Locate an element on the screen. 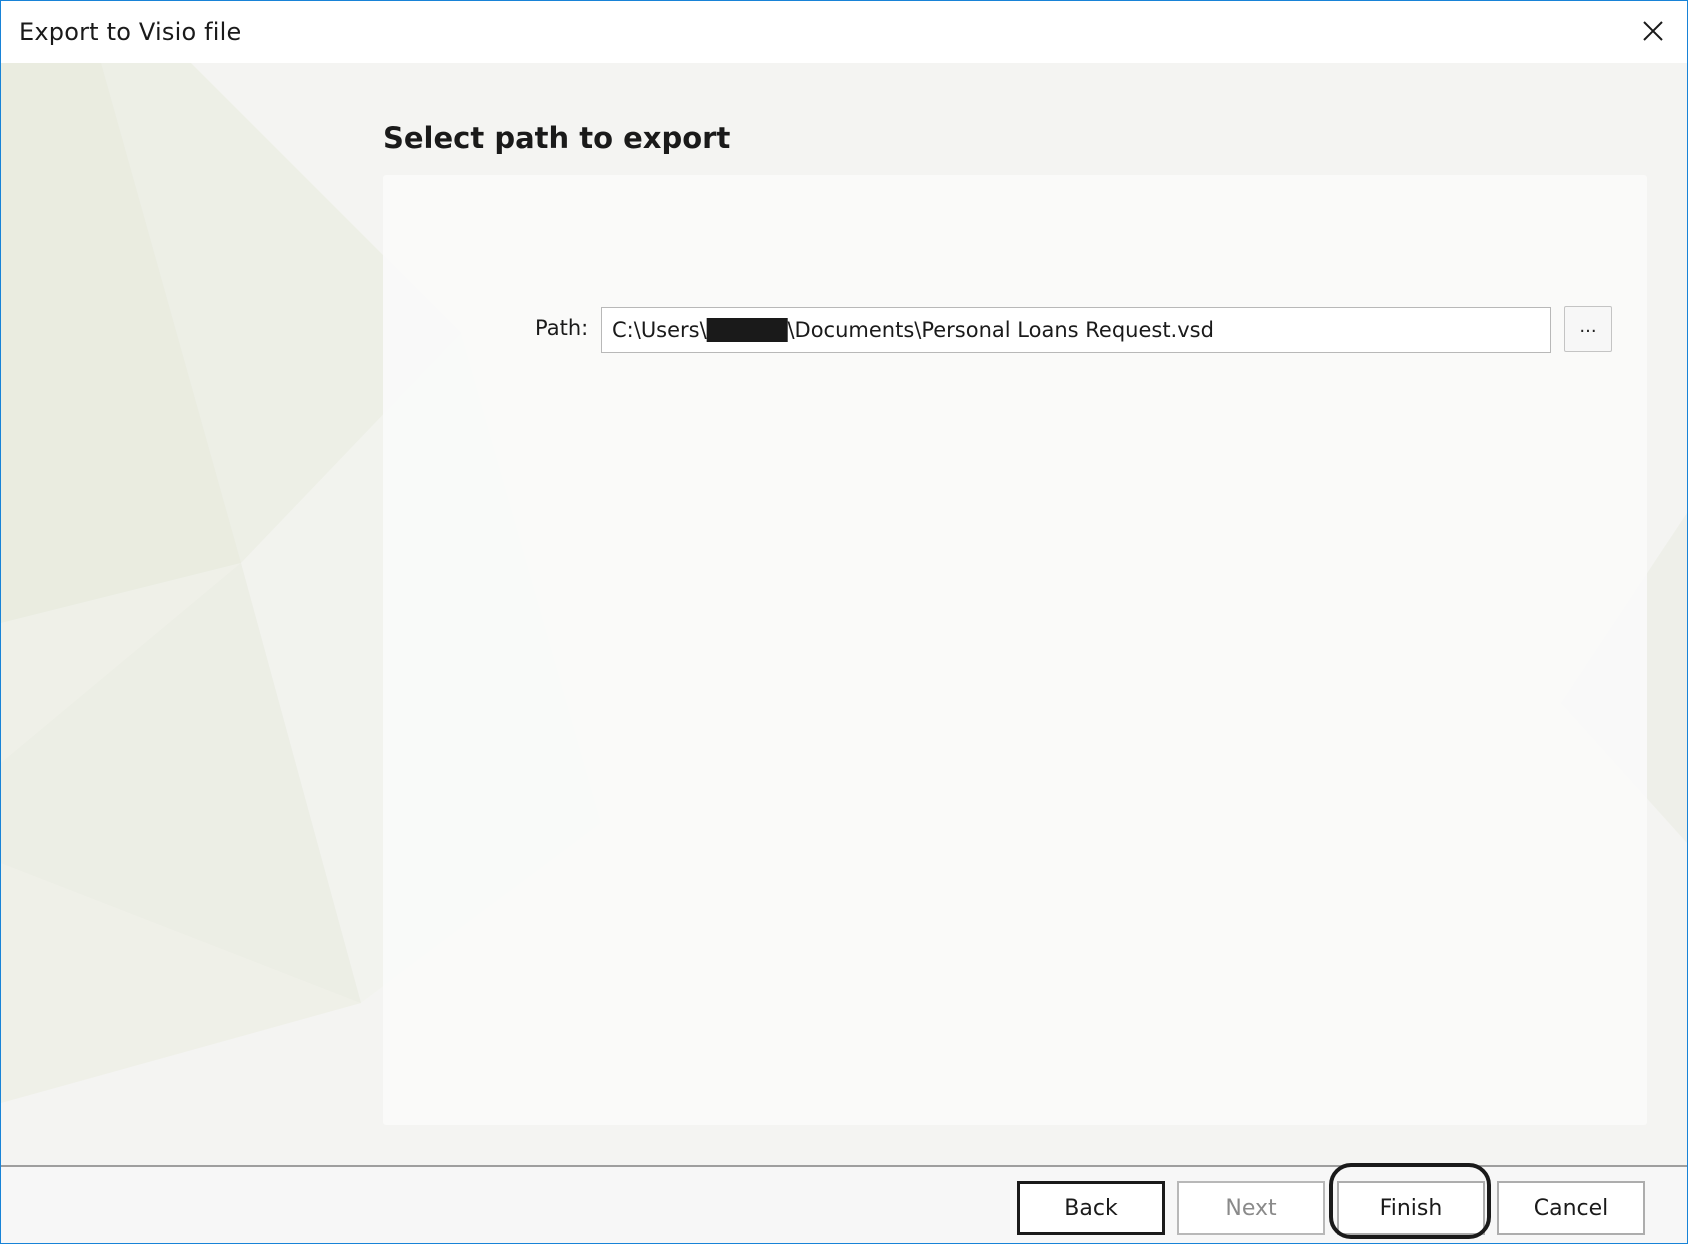 The height and width of the screenshot is (1244, 1688). button-bar: Back Next Finish Cancel is located at coordinates (844, 1204).